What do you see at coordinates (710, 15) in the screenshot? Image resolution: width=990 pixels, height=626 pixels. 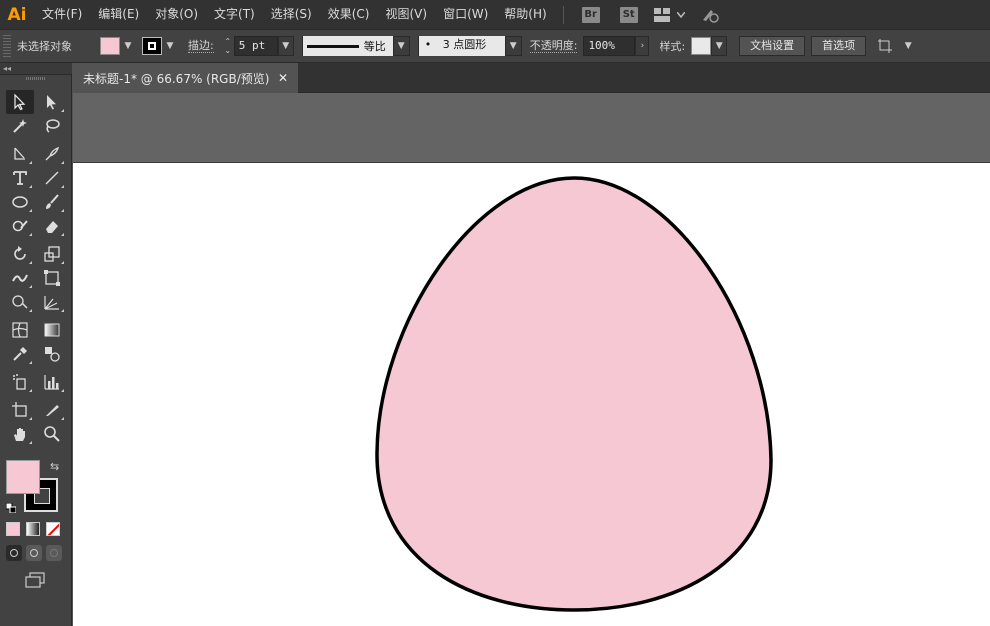 I see `gpu-performance-icon` at bounding box center [710, 15].